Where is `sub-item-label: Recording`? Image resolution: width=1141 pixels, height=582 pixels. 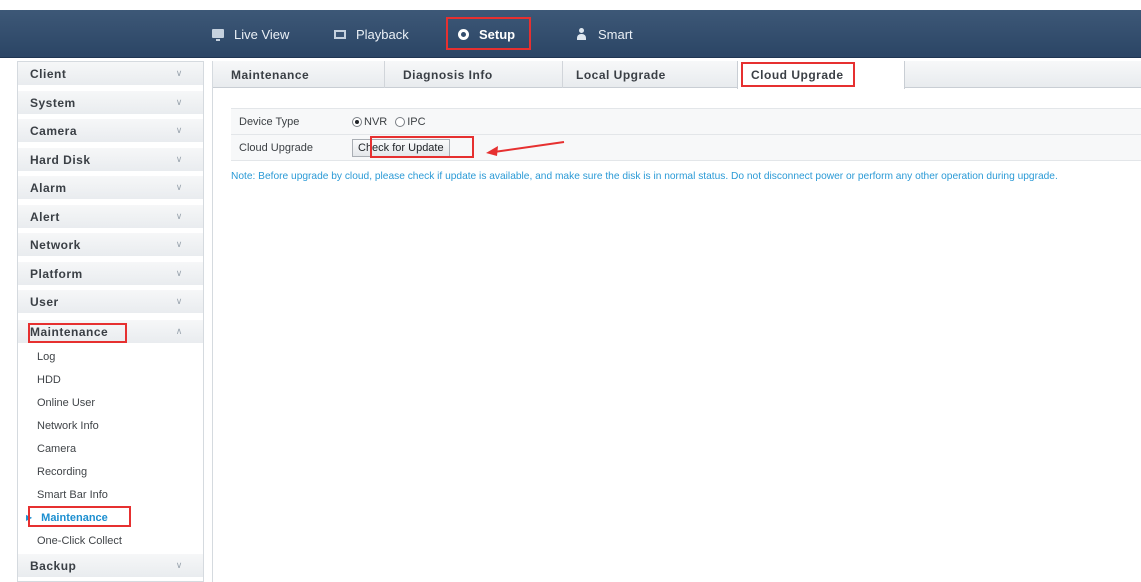
sub-item-label: Recording is located at coordinates (62, 471).